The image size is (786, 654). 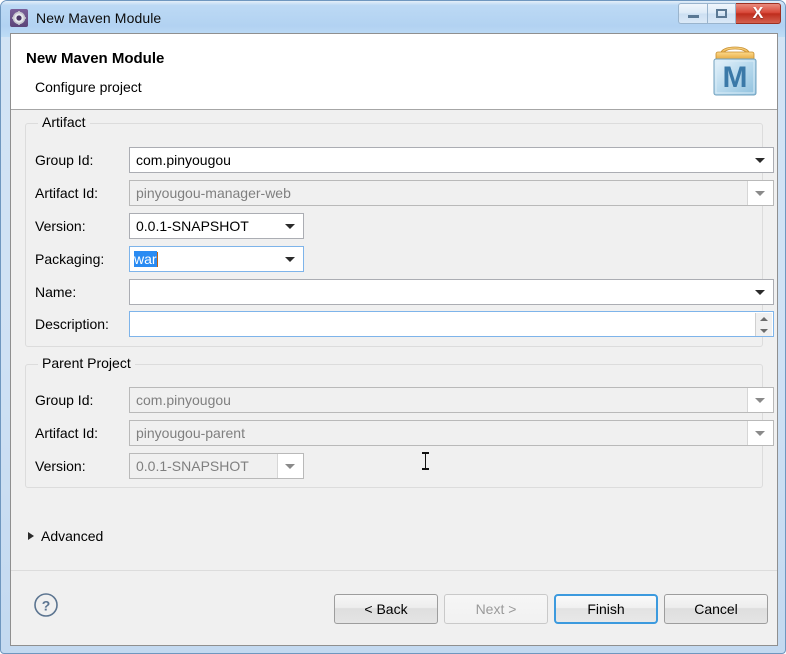 I want to click on artifact-group-label: Artifact, so click(x=64, y=122).